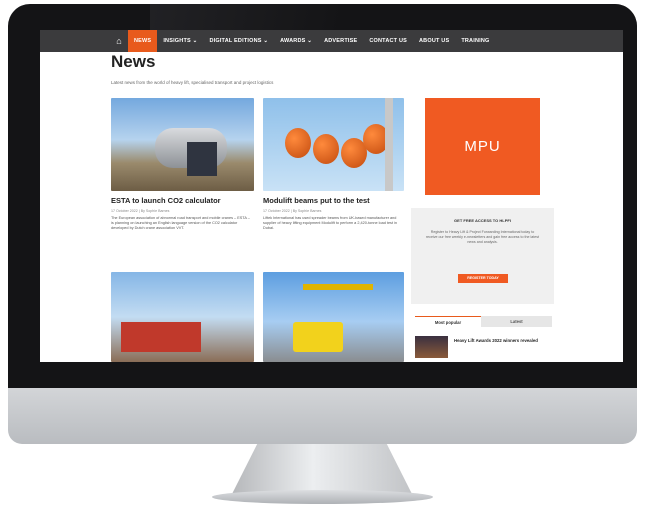 The height and width of the screenshot is (519, 645). Describe the element at coordinates (143, 41) in the screenshot. I see `nav-item-news: NEWS` at that location.